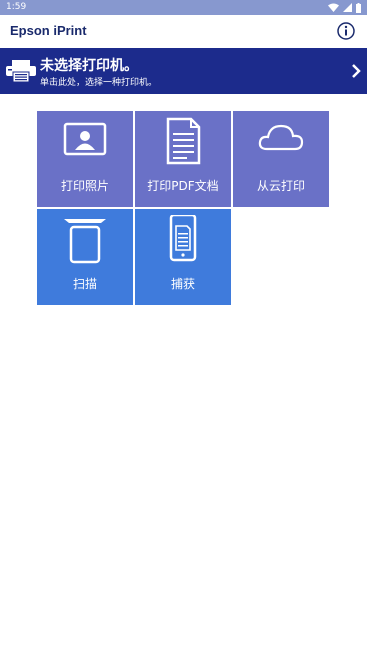  What do you see at coordinates (183, 186) in the screenshot?
I see `tile-label: 打印PDF文档` at bounding box center [183, 186].